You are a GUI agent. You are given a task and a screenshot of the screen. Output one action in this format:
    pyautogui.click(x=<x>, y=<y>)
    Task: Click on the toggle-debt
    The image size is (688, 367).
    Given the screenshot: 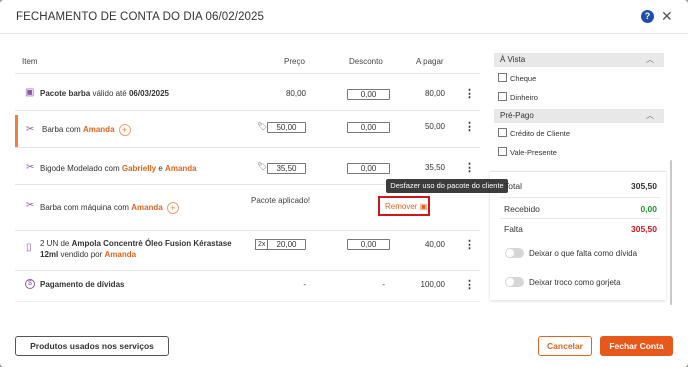 What is the action you would take?
    pyautogui.click(x=514, y=253)
    